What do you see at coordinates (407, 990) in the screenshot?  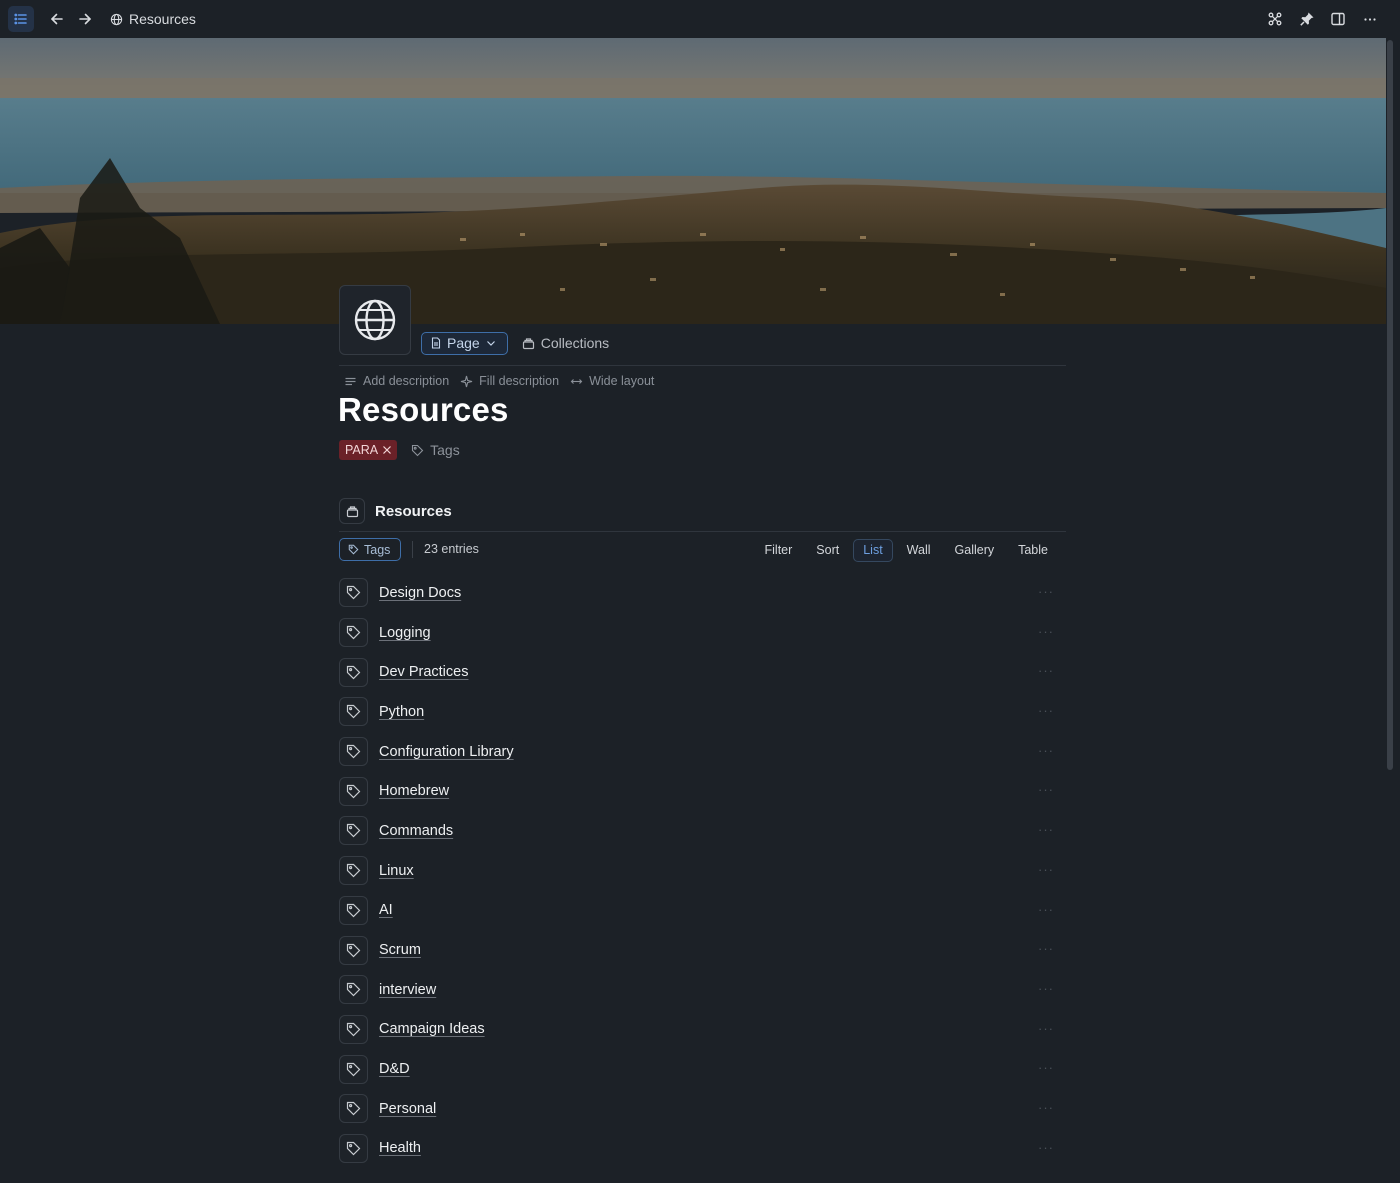 I see `list-item-label: interview` at bounding box center [407, 990].